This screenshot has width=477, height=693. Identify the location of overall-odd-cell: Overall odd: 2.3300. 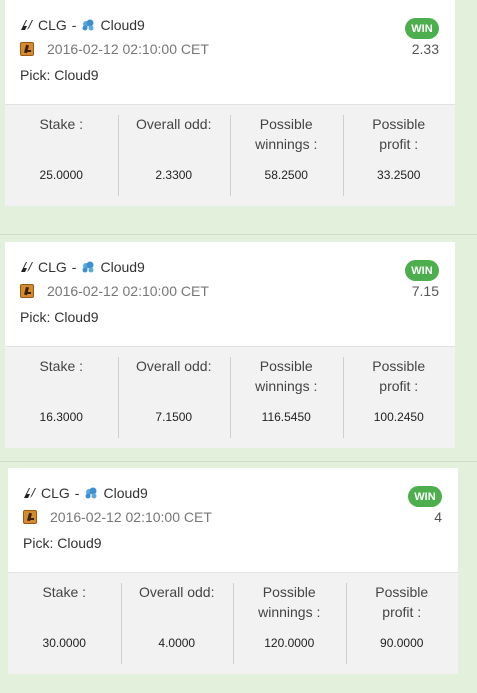
(174, 155).